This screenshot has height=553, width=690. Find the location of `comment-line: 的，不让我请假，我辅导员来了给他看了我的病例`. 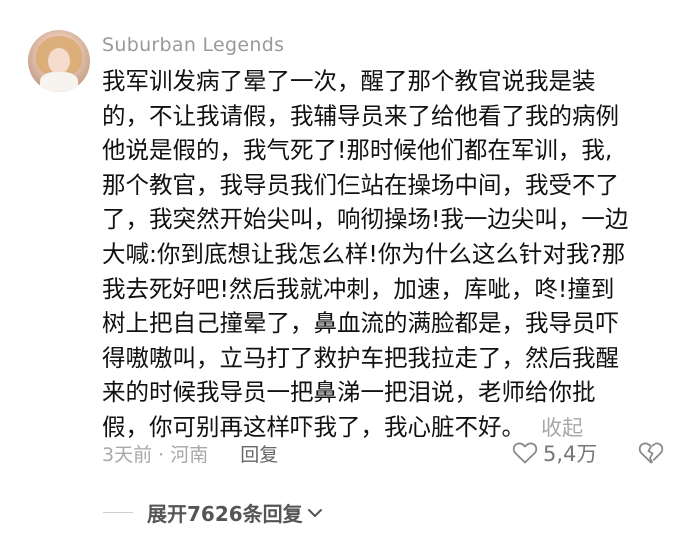

comment-line: 的，不让我请假，我辅导员来了给他看了我的病例 is located at coordinates (360, 115).